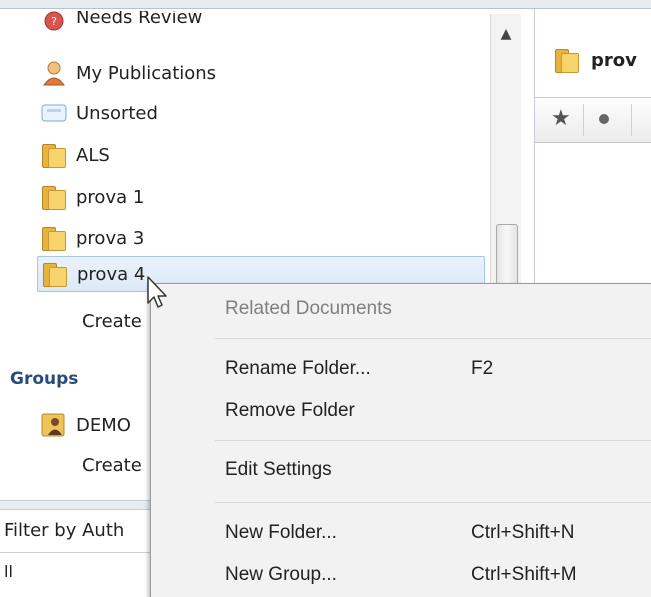 This screenshot has width=651, height=597. I want to click on groups-heading: Groups, so click(44, 379).